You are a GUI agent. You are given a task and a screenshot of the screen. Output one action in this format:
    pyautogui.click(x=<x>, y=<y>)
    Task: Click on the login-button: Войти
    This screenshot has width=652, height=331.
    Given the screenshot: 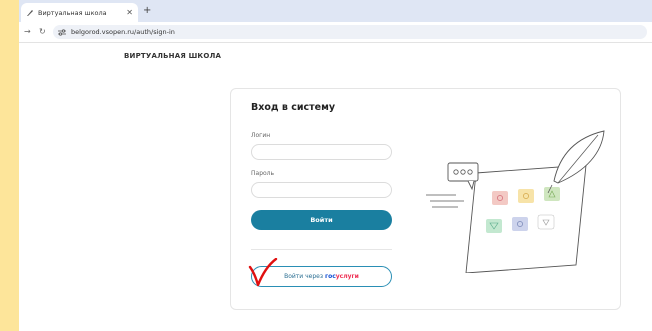 What is the action you would take?
    pyautogui.click(x=321, y=220)
    